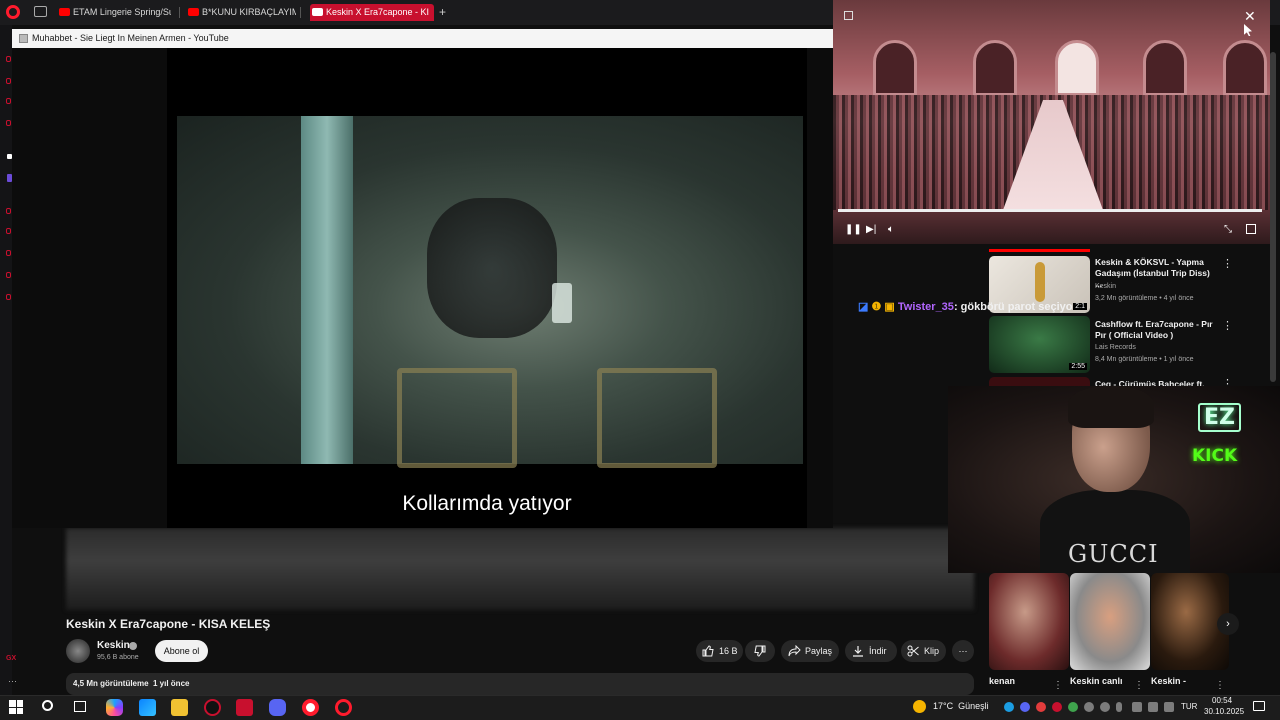 This screenshot has width=1280, height=720. I want to click on video-editor-icon, so click(244, 707).